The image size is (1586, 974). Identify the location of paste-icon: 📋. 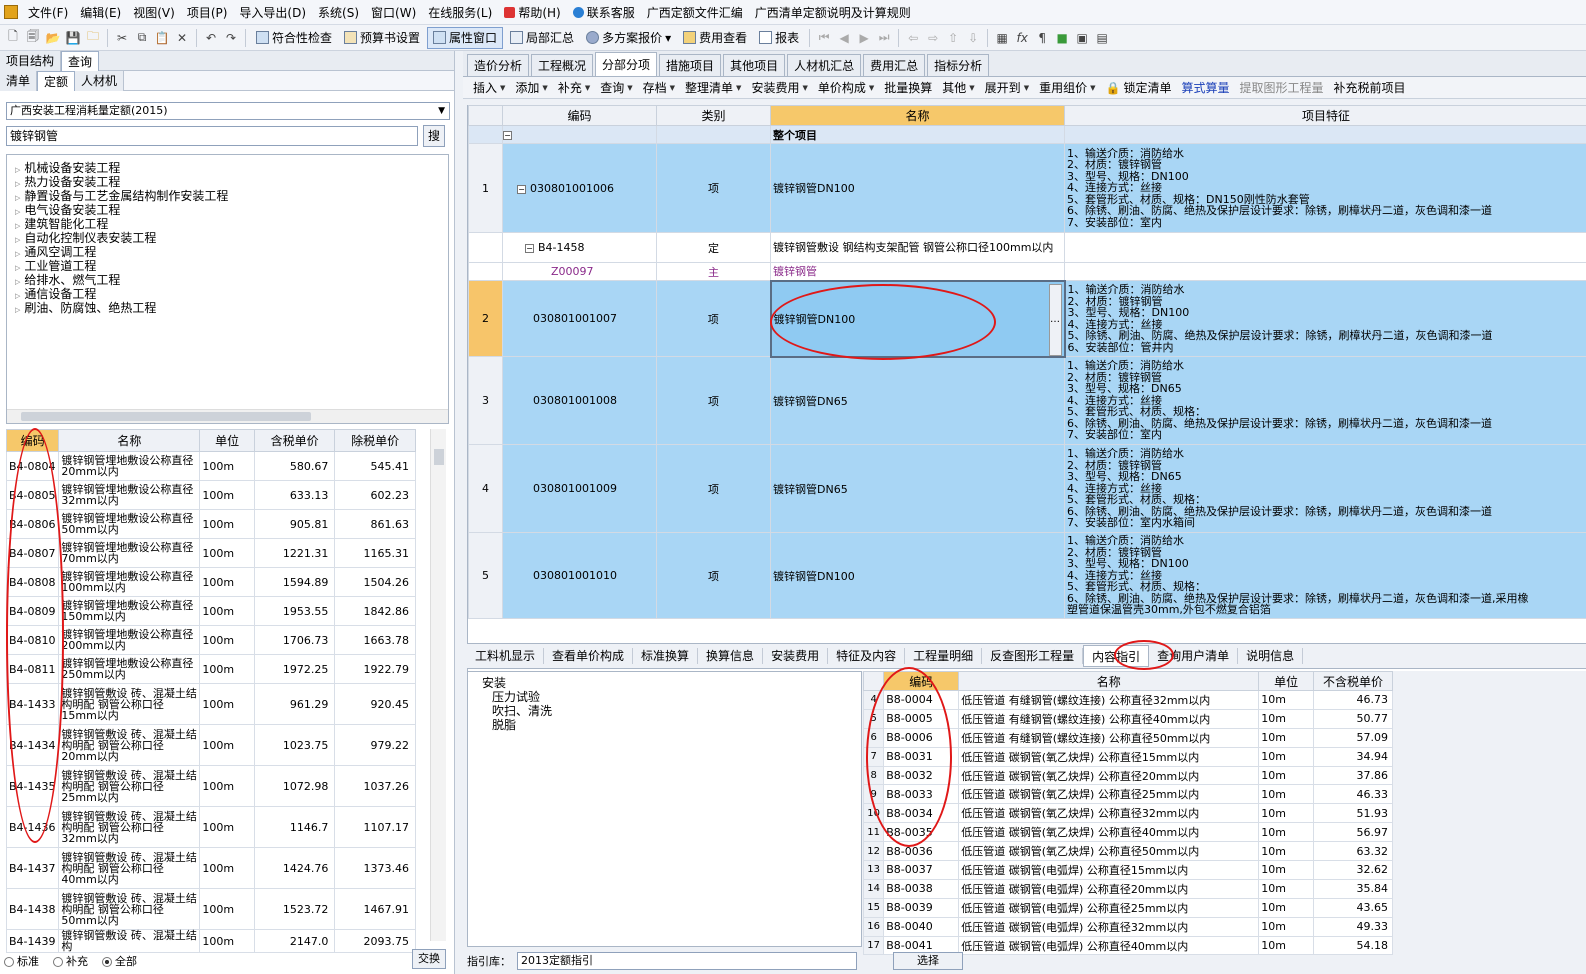
(162, 38).